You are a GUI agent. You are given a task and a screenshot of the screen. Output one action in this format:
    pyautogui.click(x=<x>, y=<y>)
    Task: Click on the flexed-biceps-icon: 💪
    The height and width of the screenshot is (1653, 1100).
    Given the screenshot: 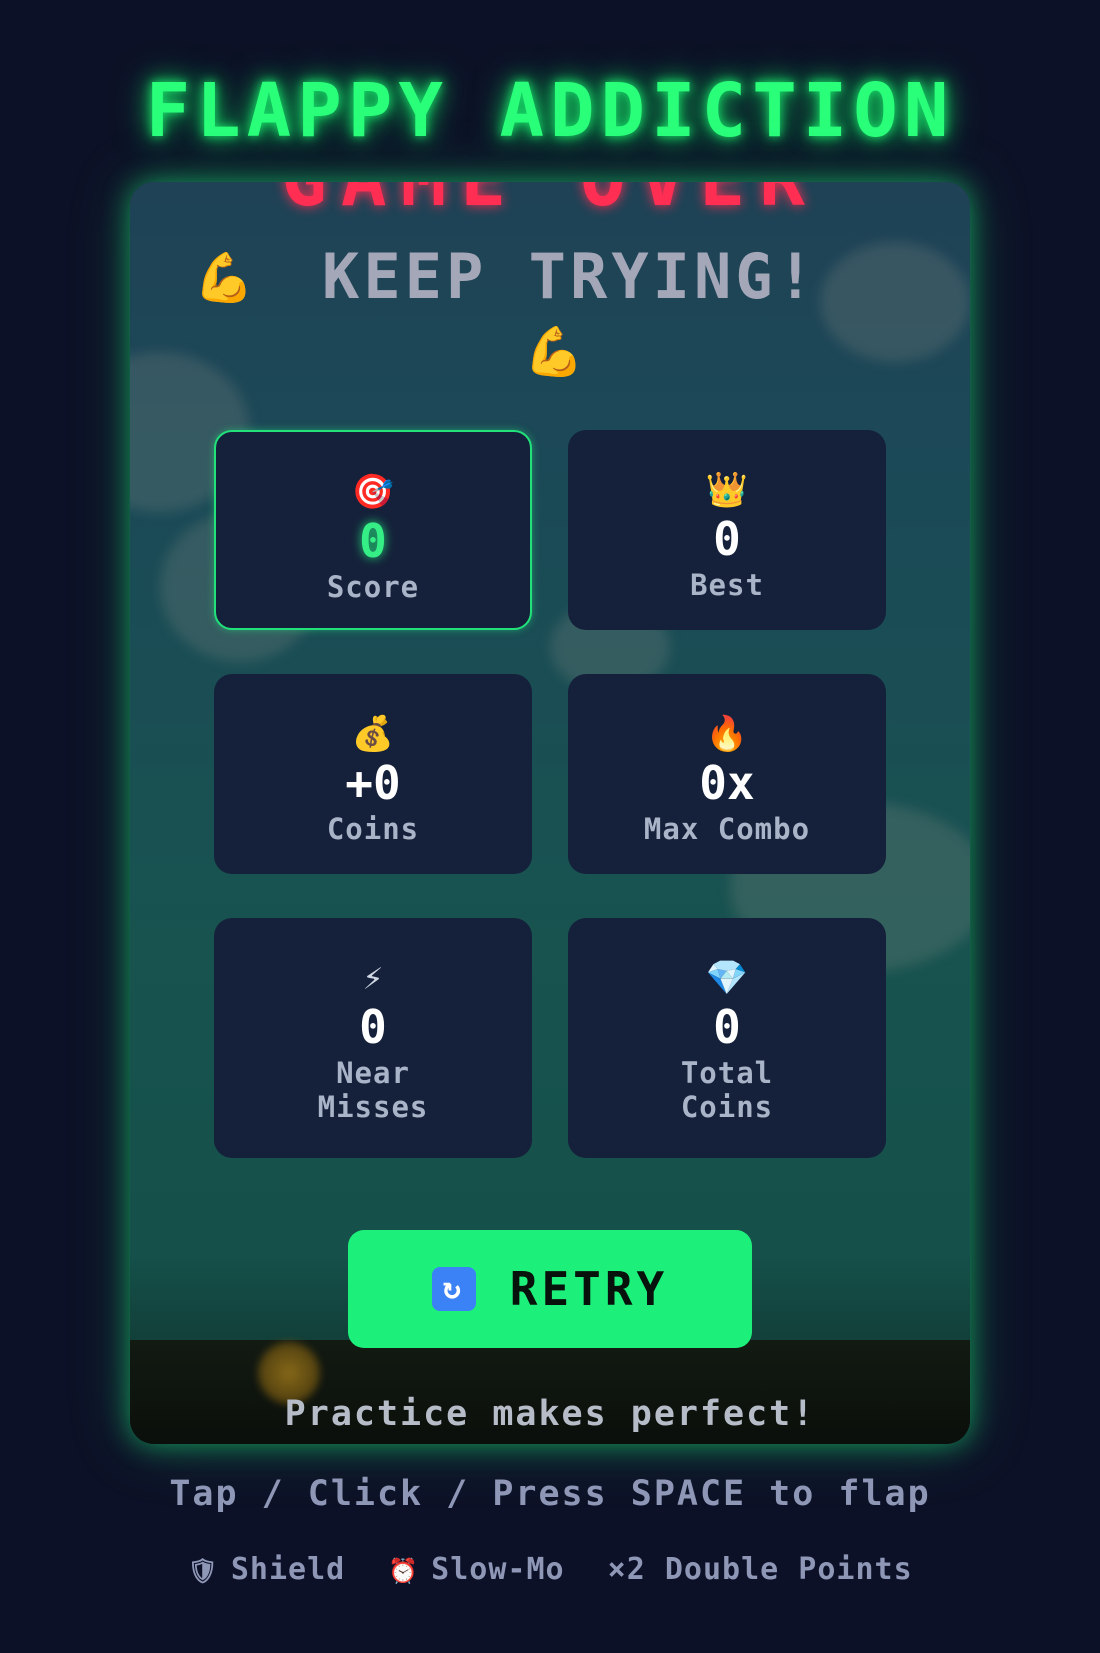 What is the action you would take?
    pyautogui.click(x=554, y=352)
    